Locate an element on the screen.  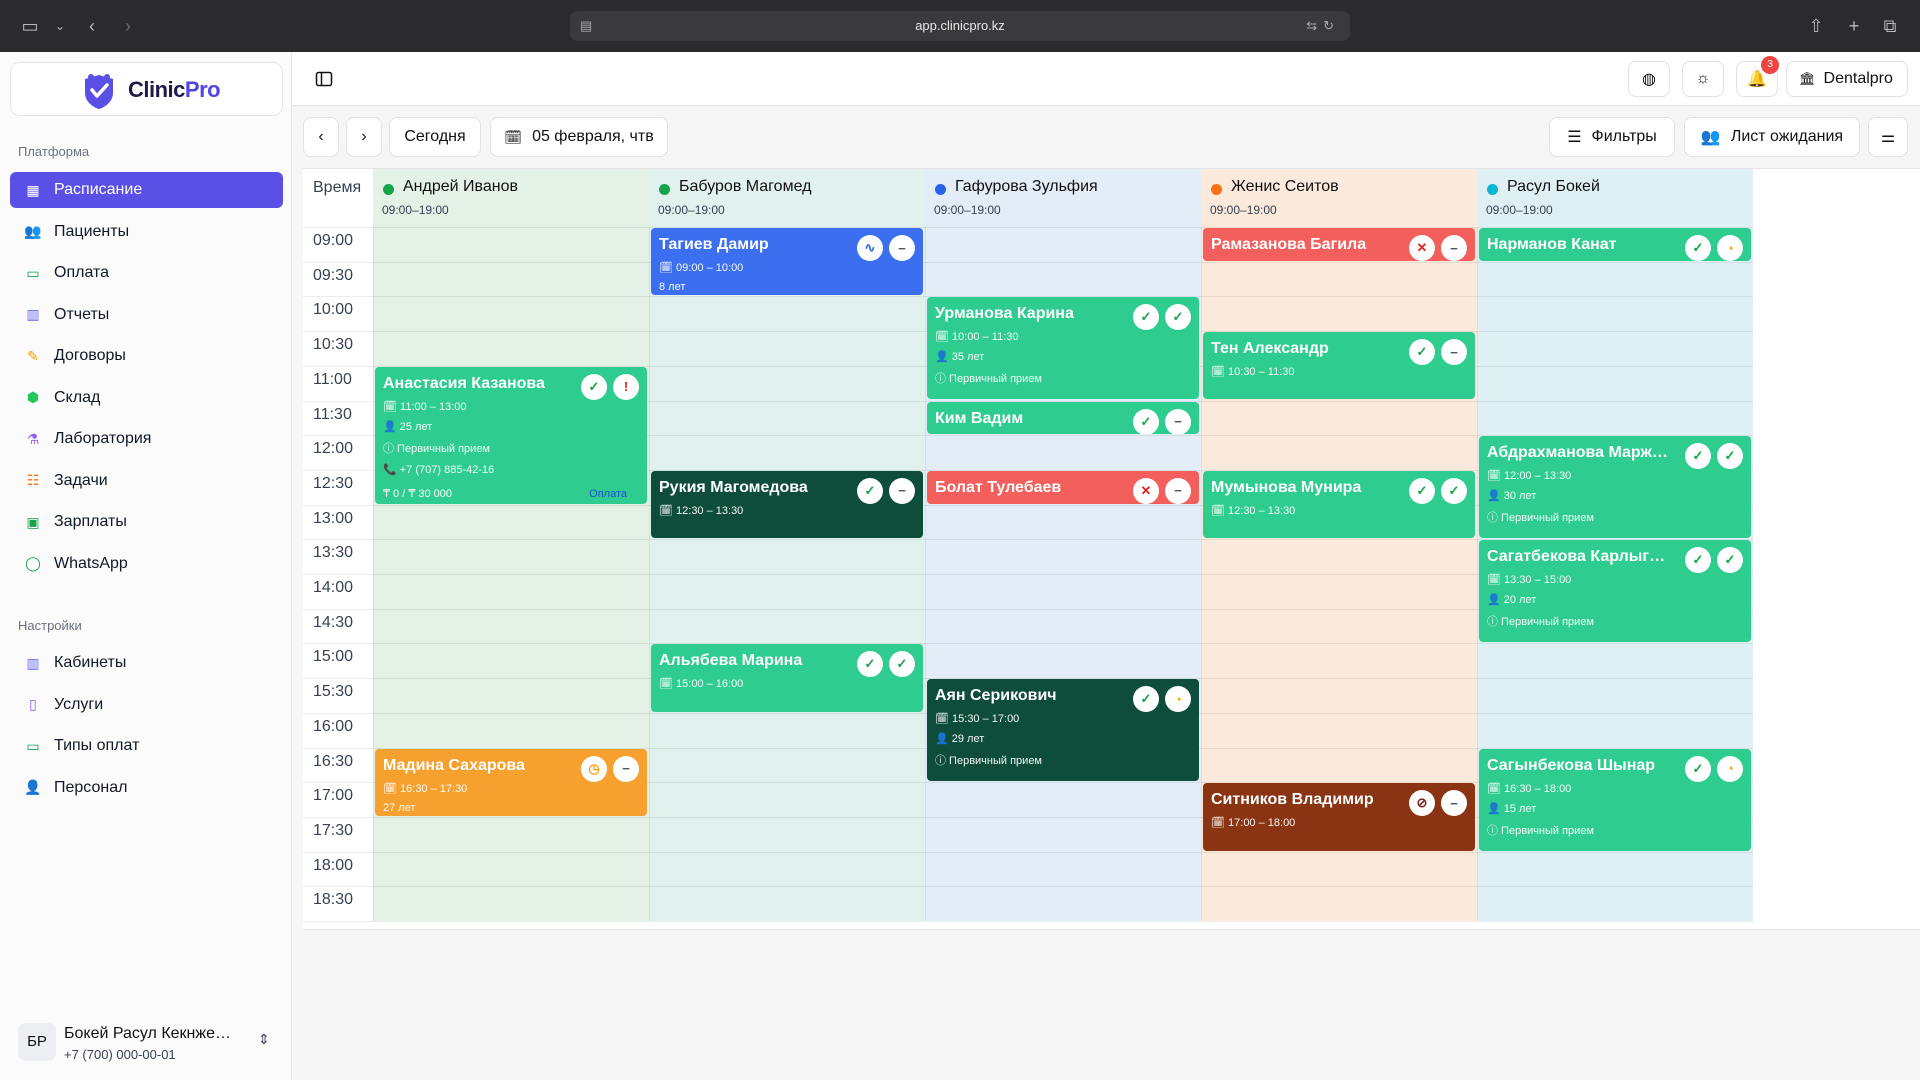
appointment-detail: ⓘ Первичный прием is located at coordinates (988, 379).